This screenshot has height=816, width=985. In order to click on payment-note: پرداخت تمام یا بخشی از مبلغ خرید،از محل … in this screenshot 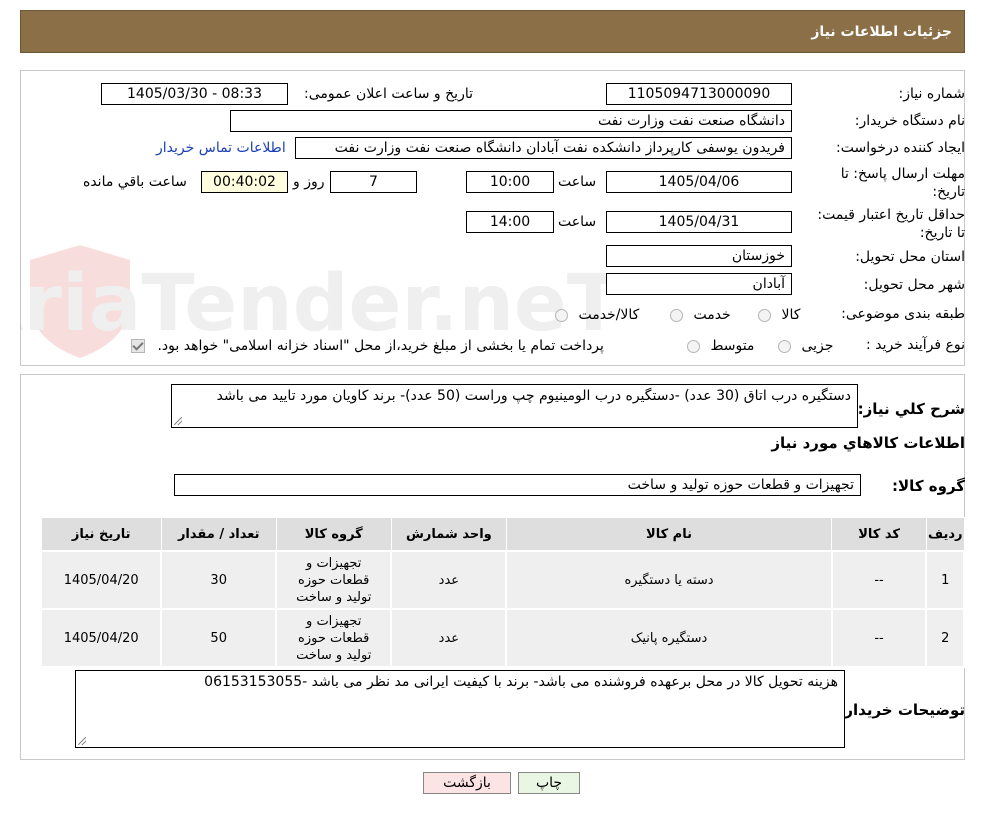, I will do `click(380, 346)`.